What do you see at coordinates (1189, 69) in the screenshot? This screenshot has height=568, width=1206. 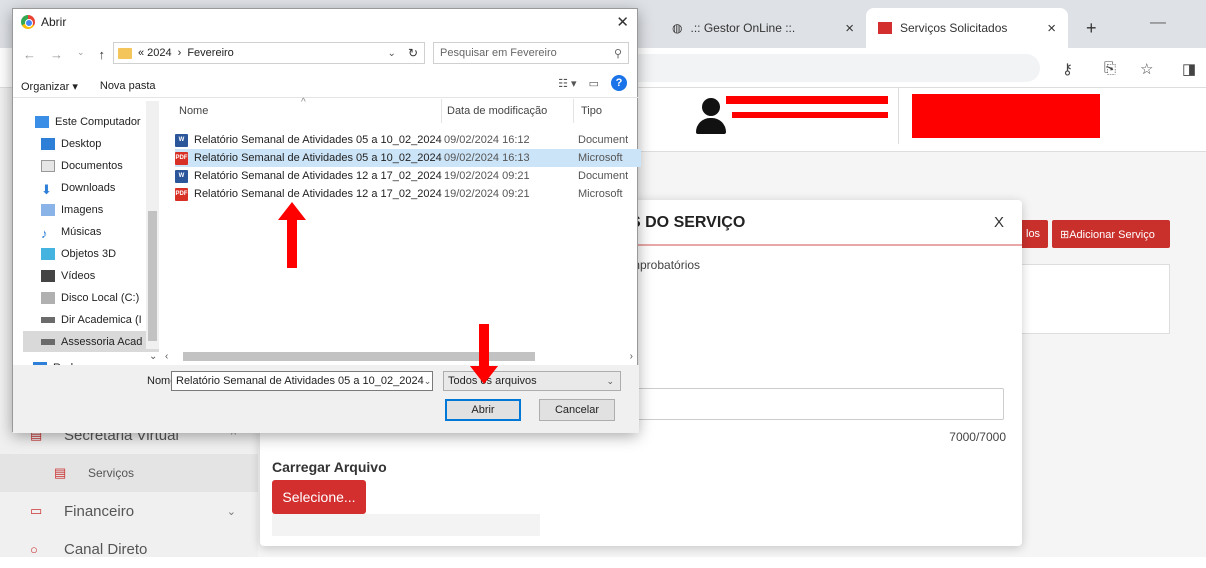 I see `sidepanel-icon: ◨` at bounding box center [1189, 69].